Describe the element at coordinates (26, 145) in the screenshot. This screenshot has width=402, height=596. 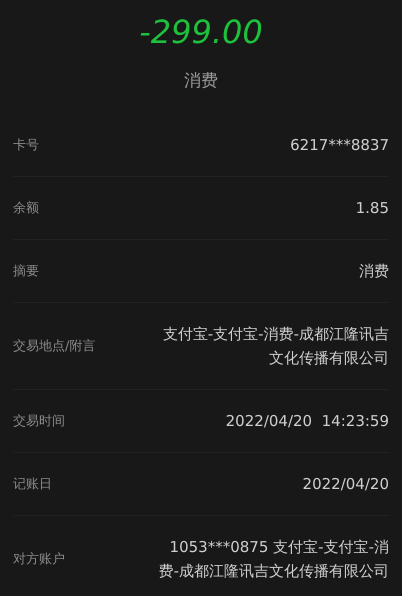
I see `field-label: 卡号` at that location.